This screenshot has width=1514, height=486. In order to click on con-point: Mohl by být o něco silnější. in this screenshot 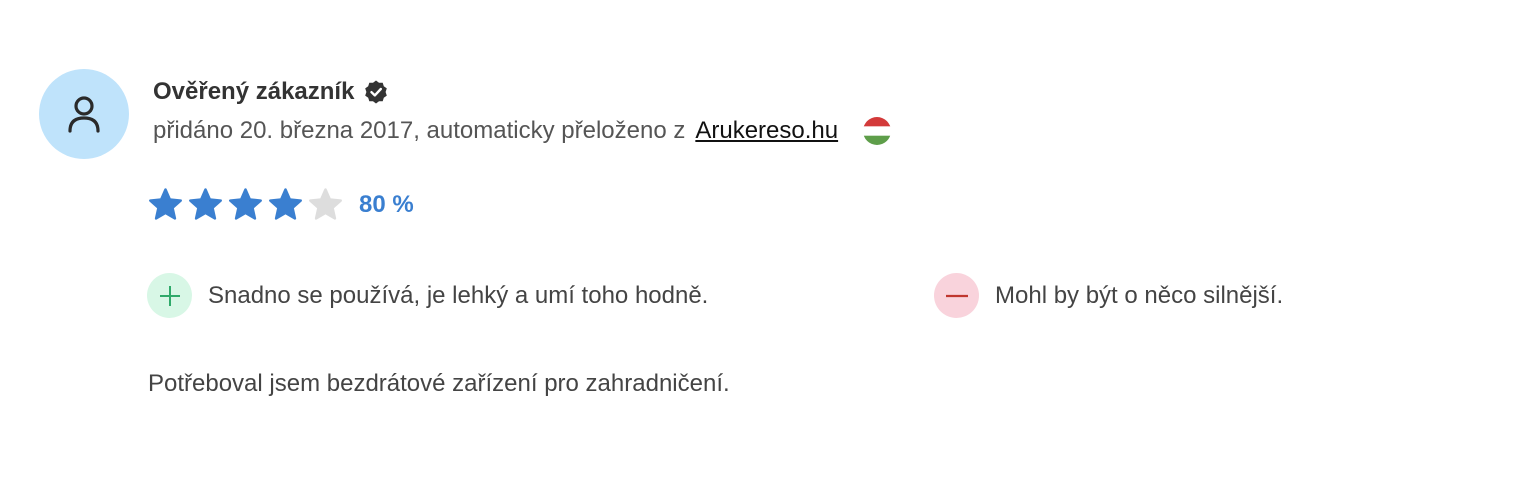, I will do `click(1108, 295)`.